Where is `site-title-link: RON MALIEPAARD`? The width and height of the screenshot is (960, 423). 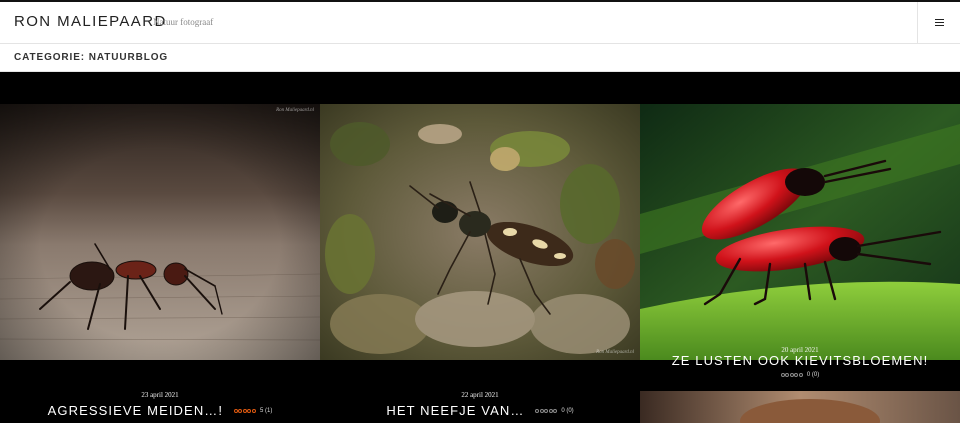 site-title-link: RON MALIEPAARD is located at coordinates (90, 21).